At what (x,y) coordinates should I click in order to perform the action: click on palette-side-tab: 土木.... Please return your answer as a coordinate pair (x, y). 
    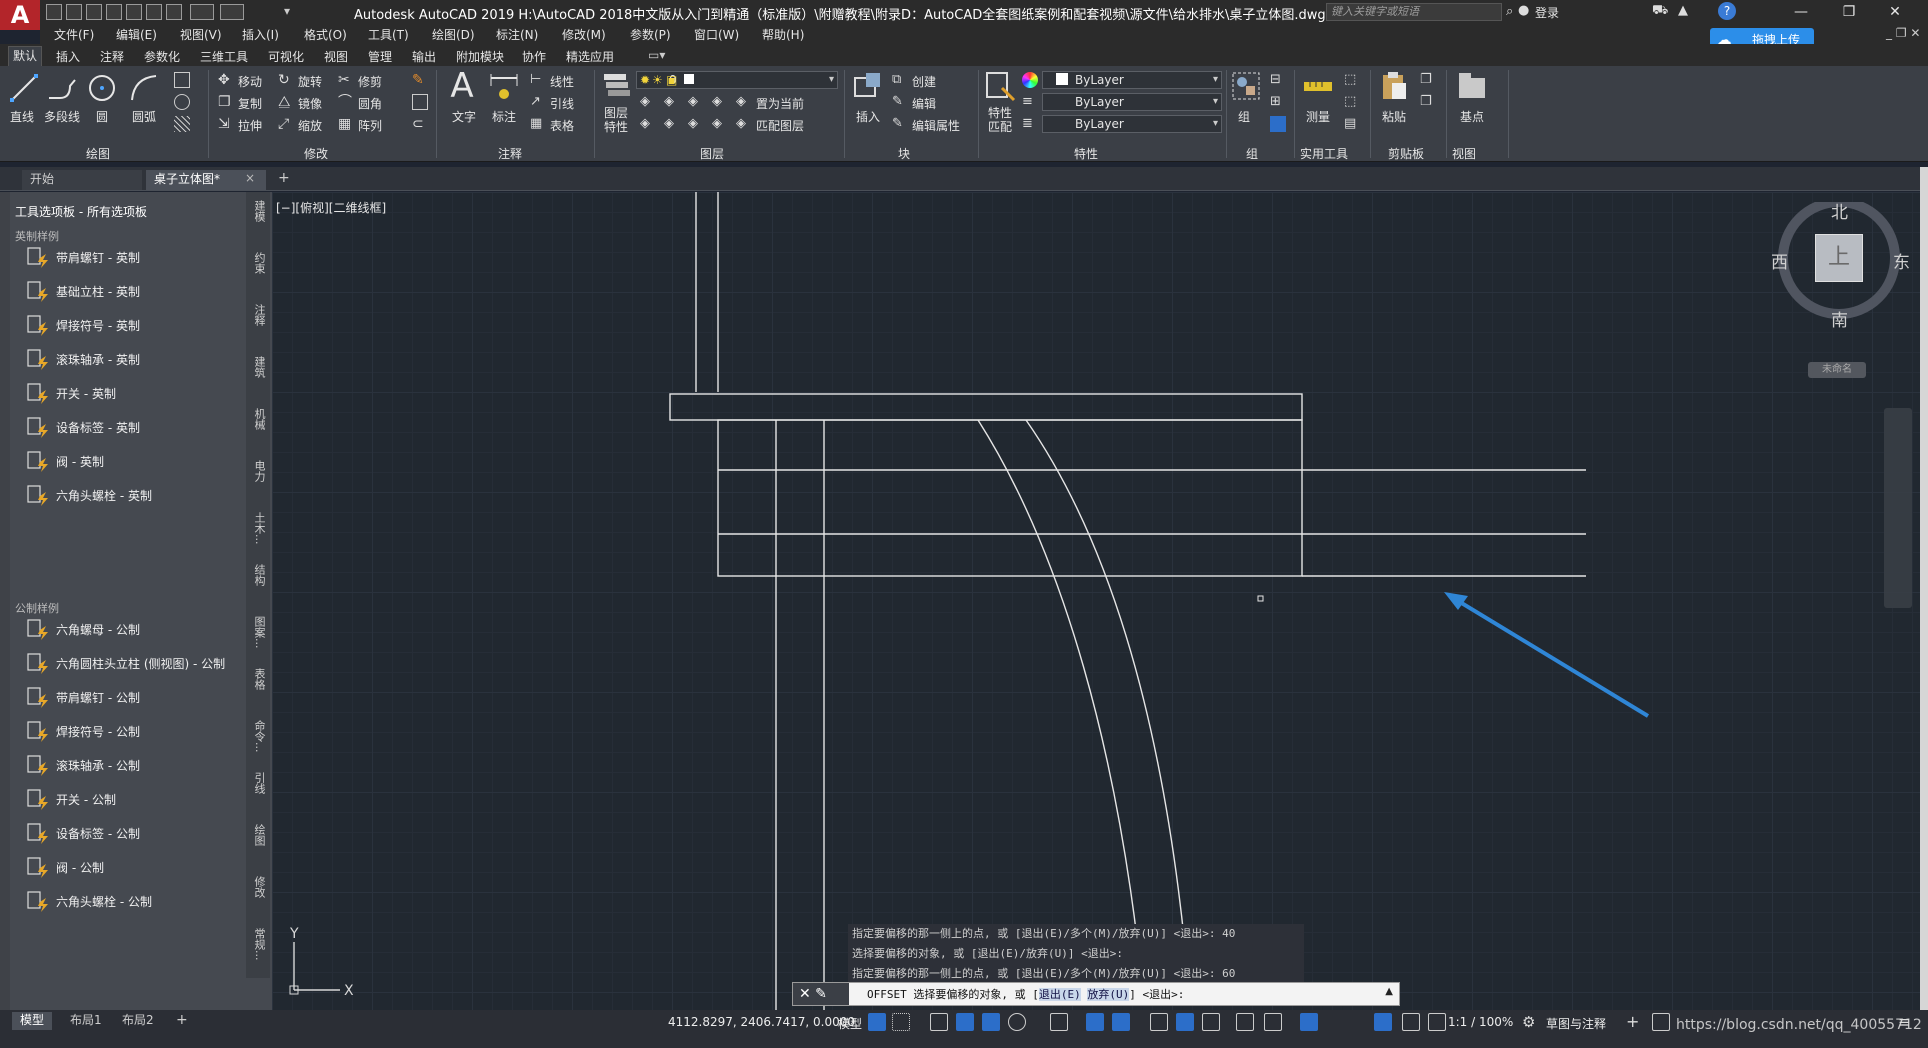
    Looking at the image, I should click on (258, 536).